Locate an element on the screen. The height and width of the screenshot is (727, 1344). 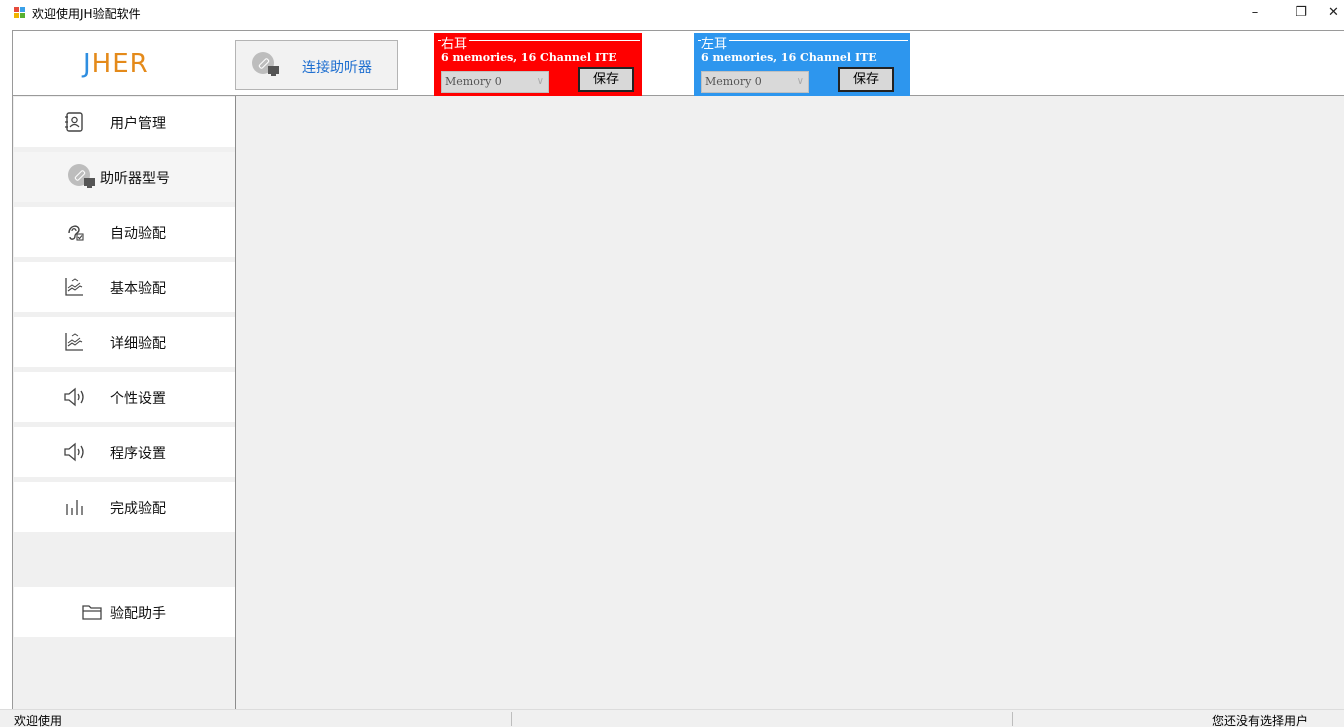
sidebar-item-label: 自动验配 is located at coordinates (138, 234).